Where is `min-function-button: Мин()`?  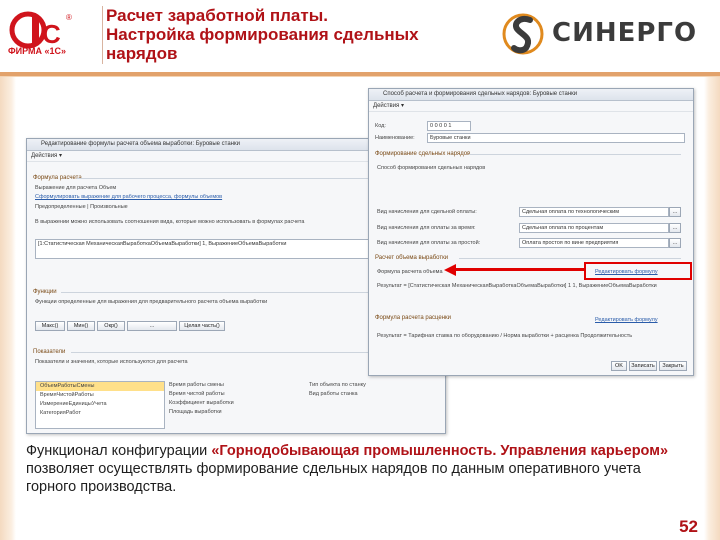
min-function-button: Мин() is located at coordinates (81, 326).